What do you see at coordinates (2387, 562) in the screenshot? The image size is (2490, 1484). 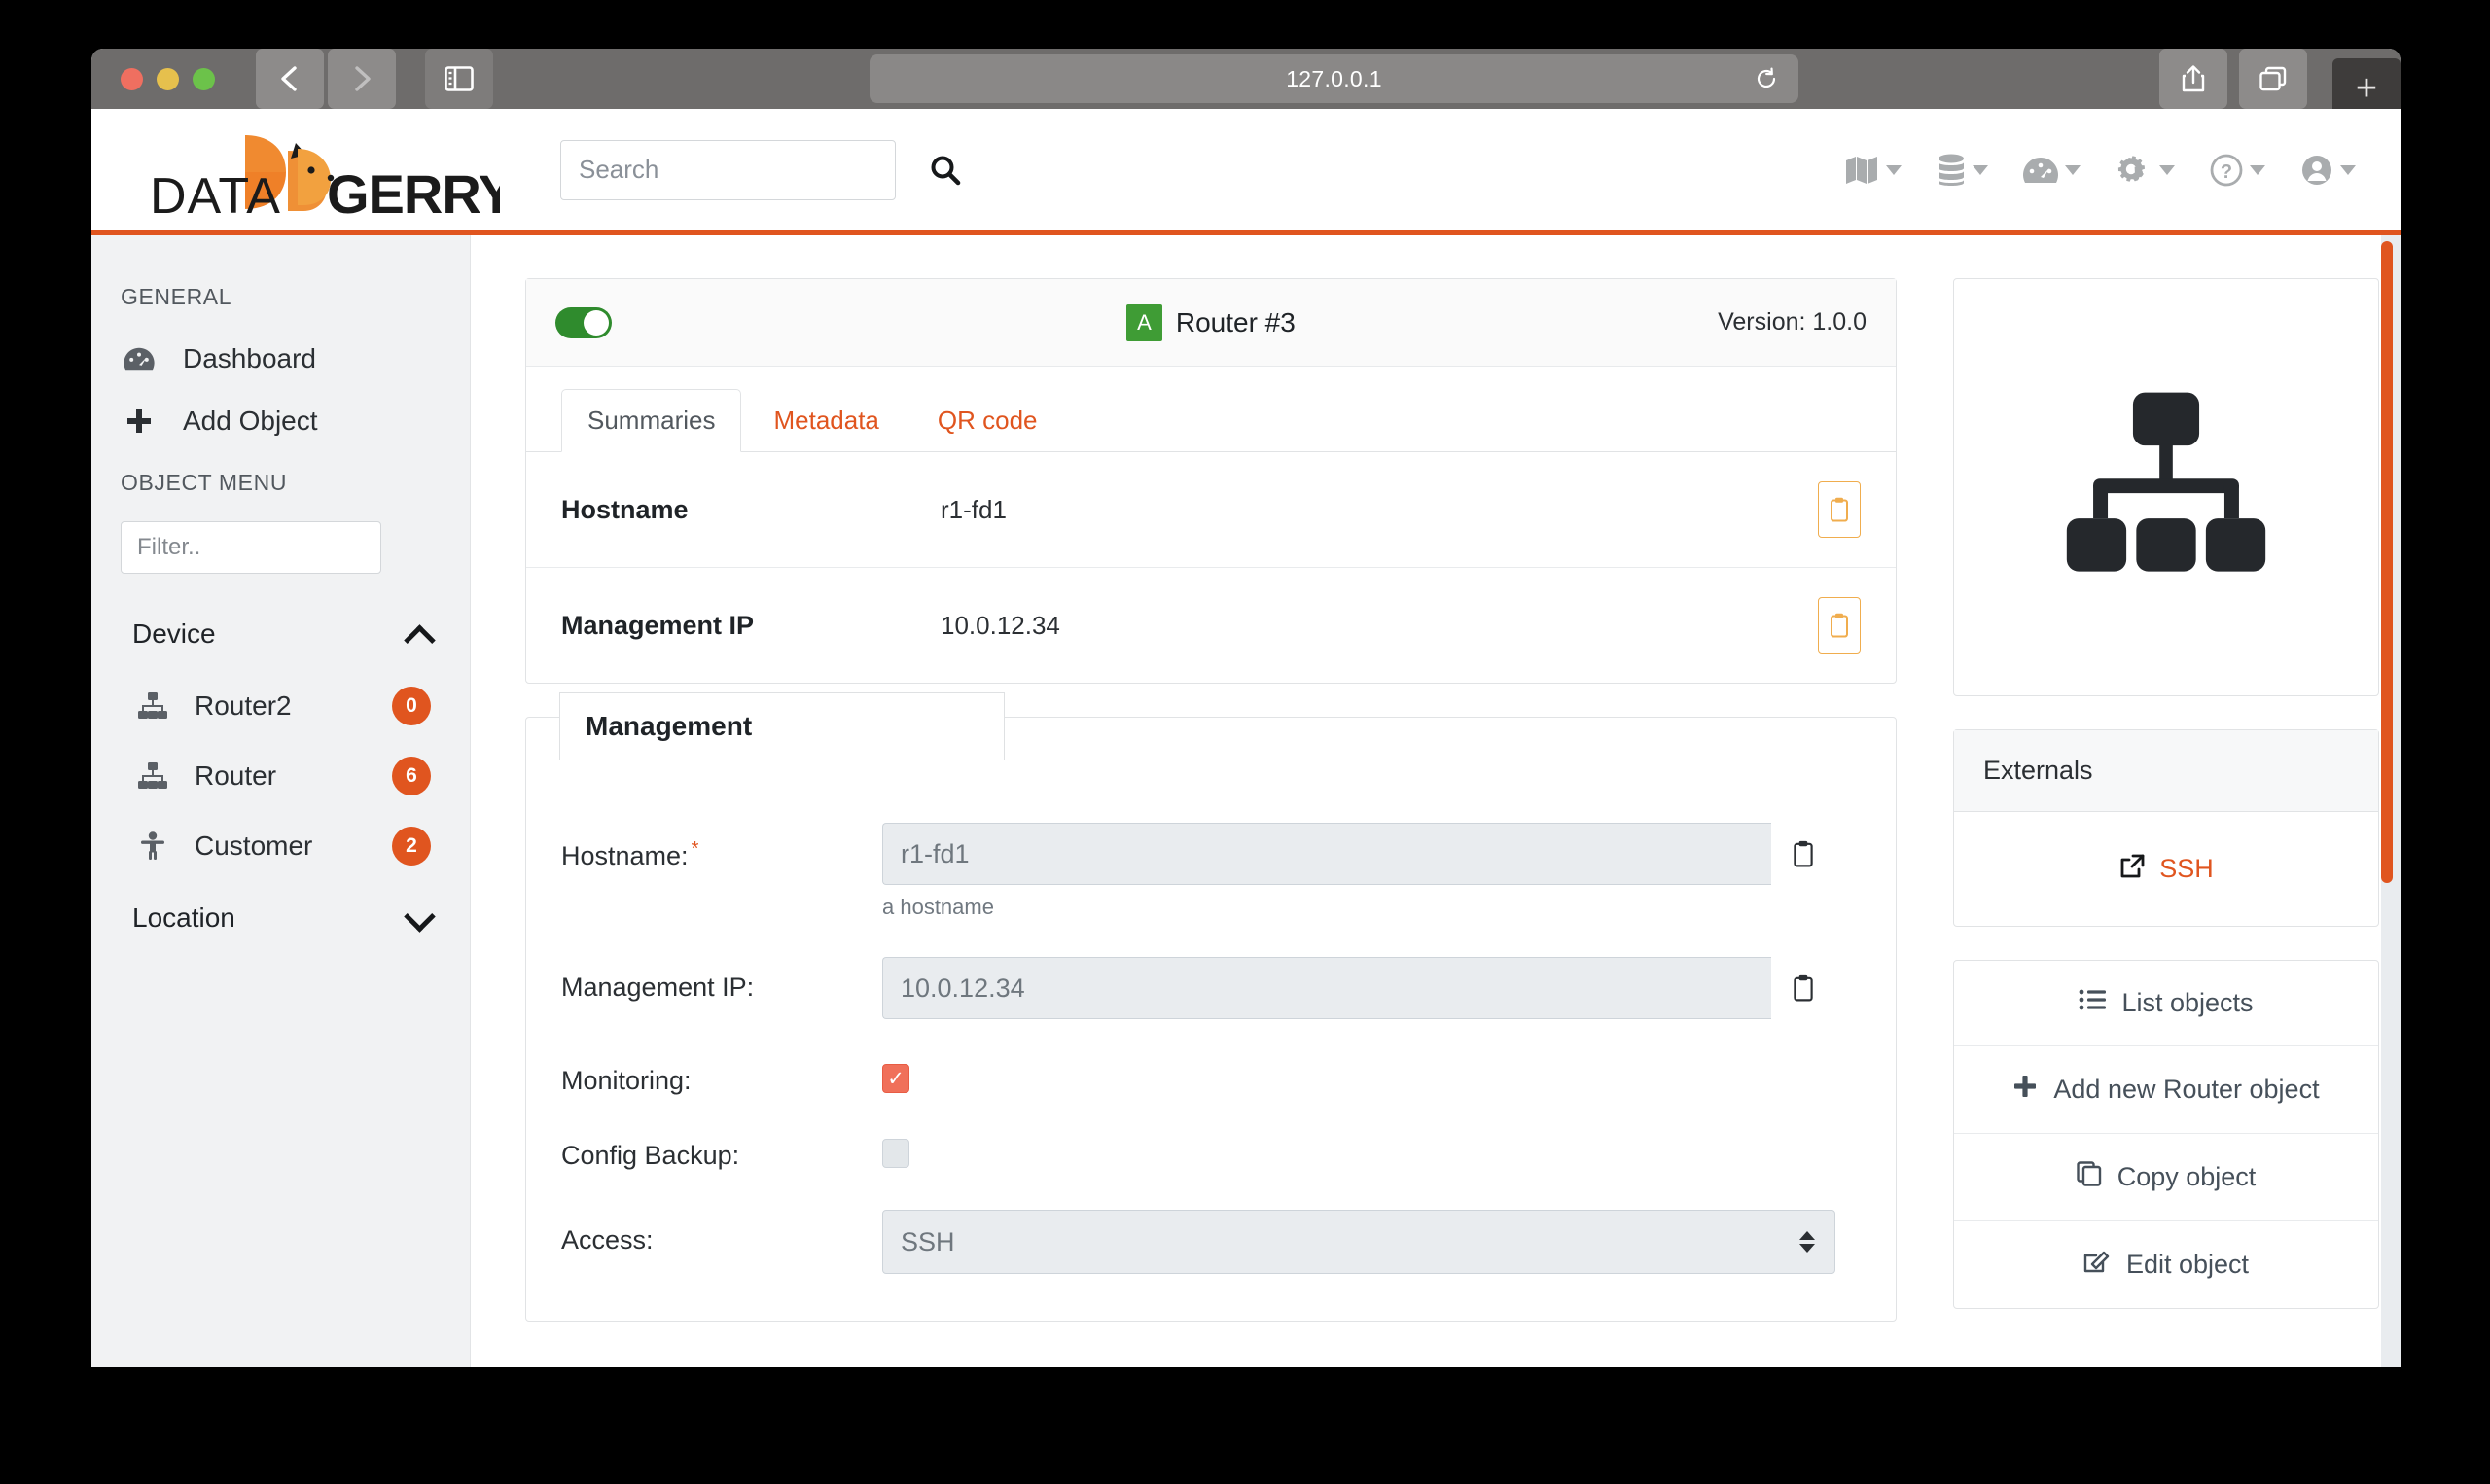 I see `page-scrollbar-thumb` at bounding box center [2387, 562].